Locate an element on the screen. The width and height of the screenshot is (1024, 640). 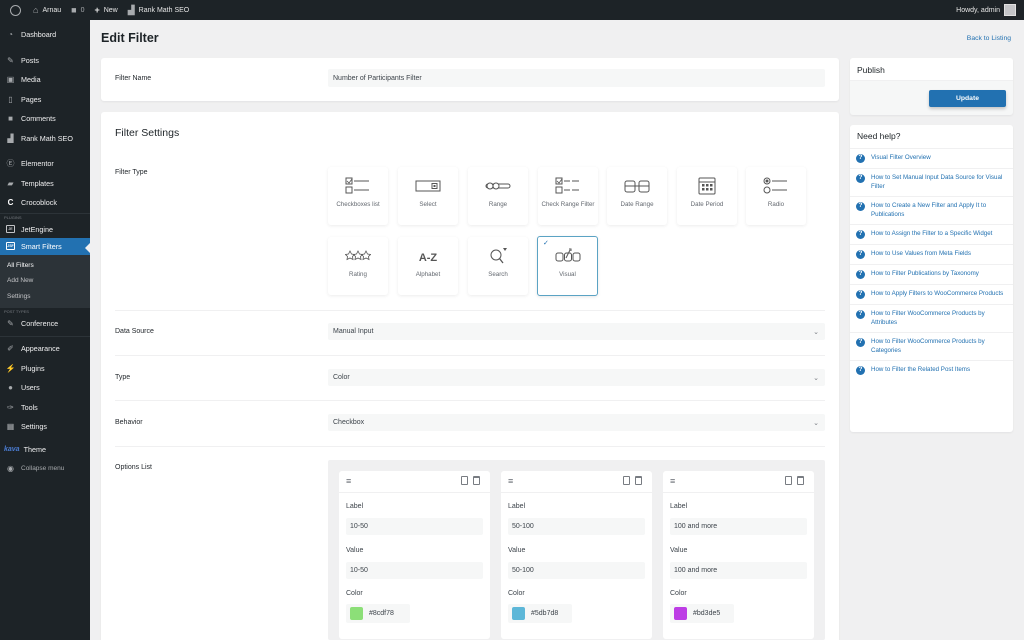
rankmath-link: ▟ Rank Math SEO is located at coordinates (159, 10).